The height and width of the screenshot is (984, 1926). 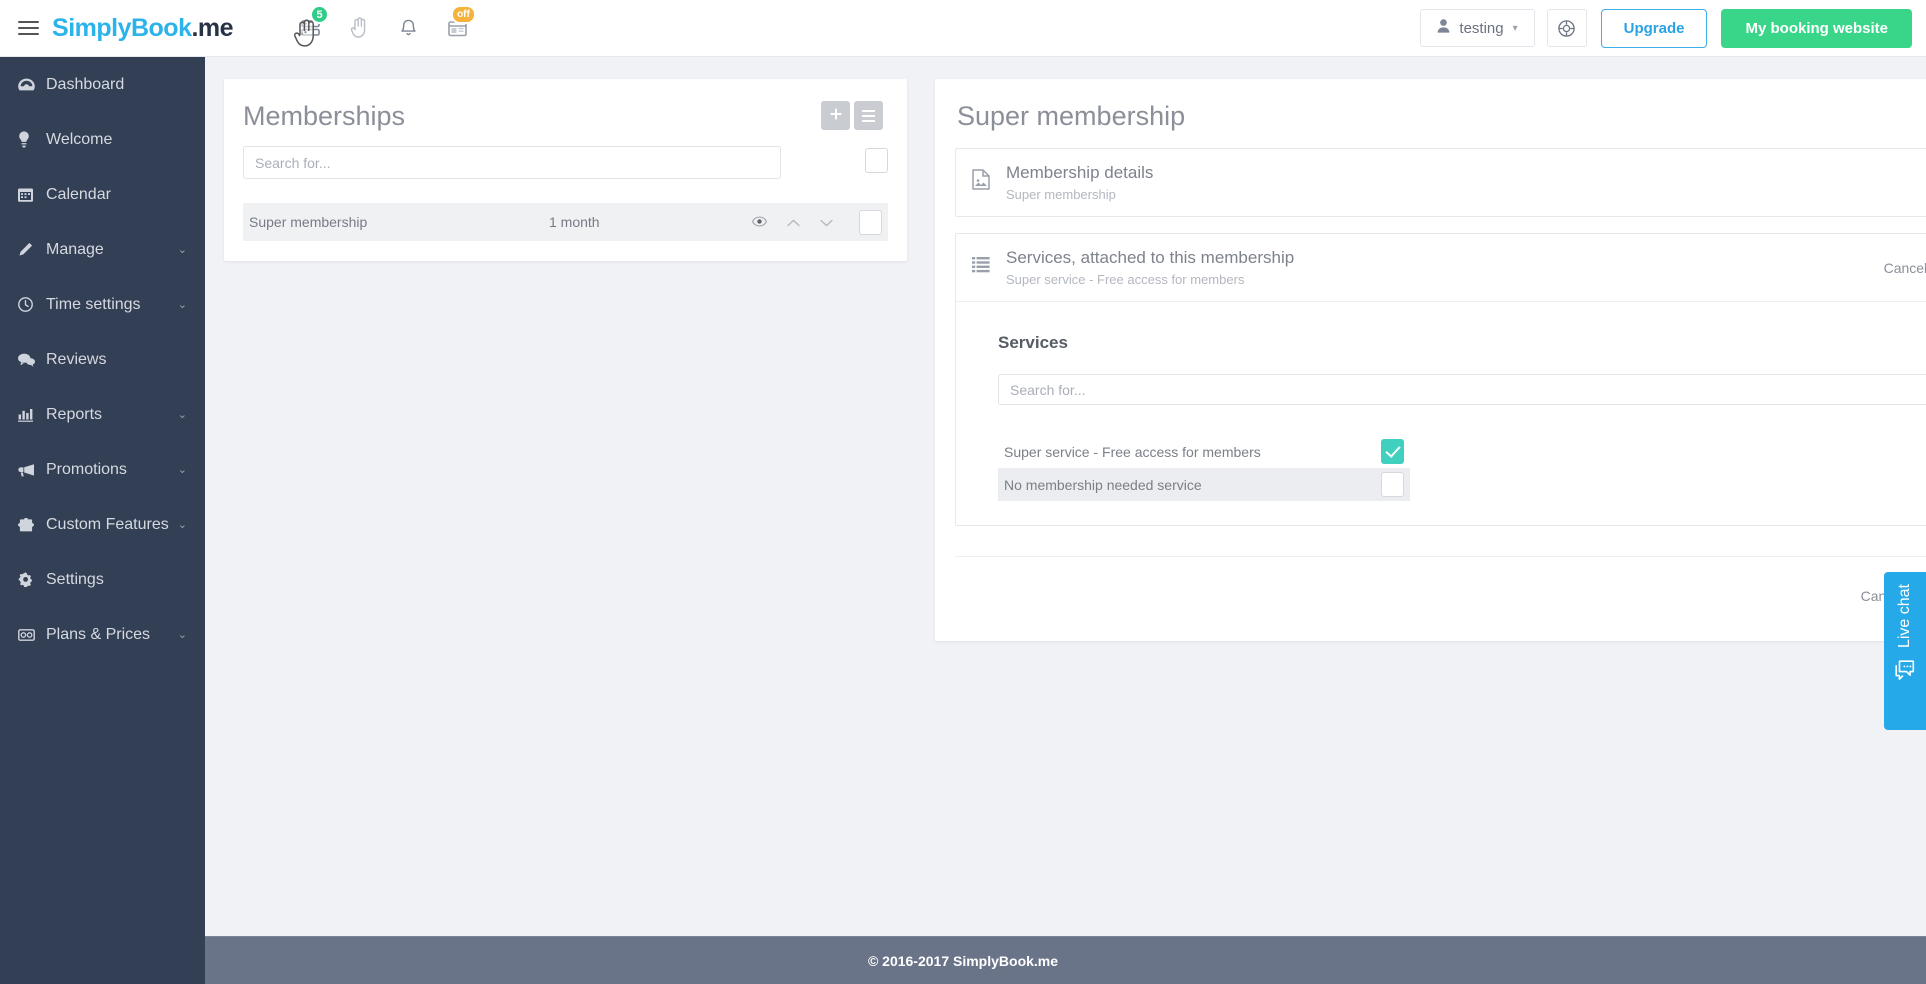 I want to click on detail-title: Super membership, so click(x=1071, y=116).